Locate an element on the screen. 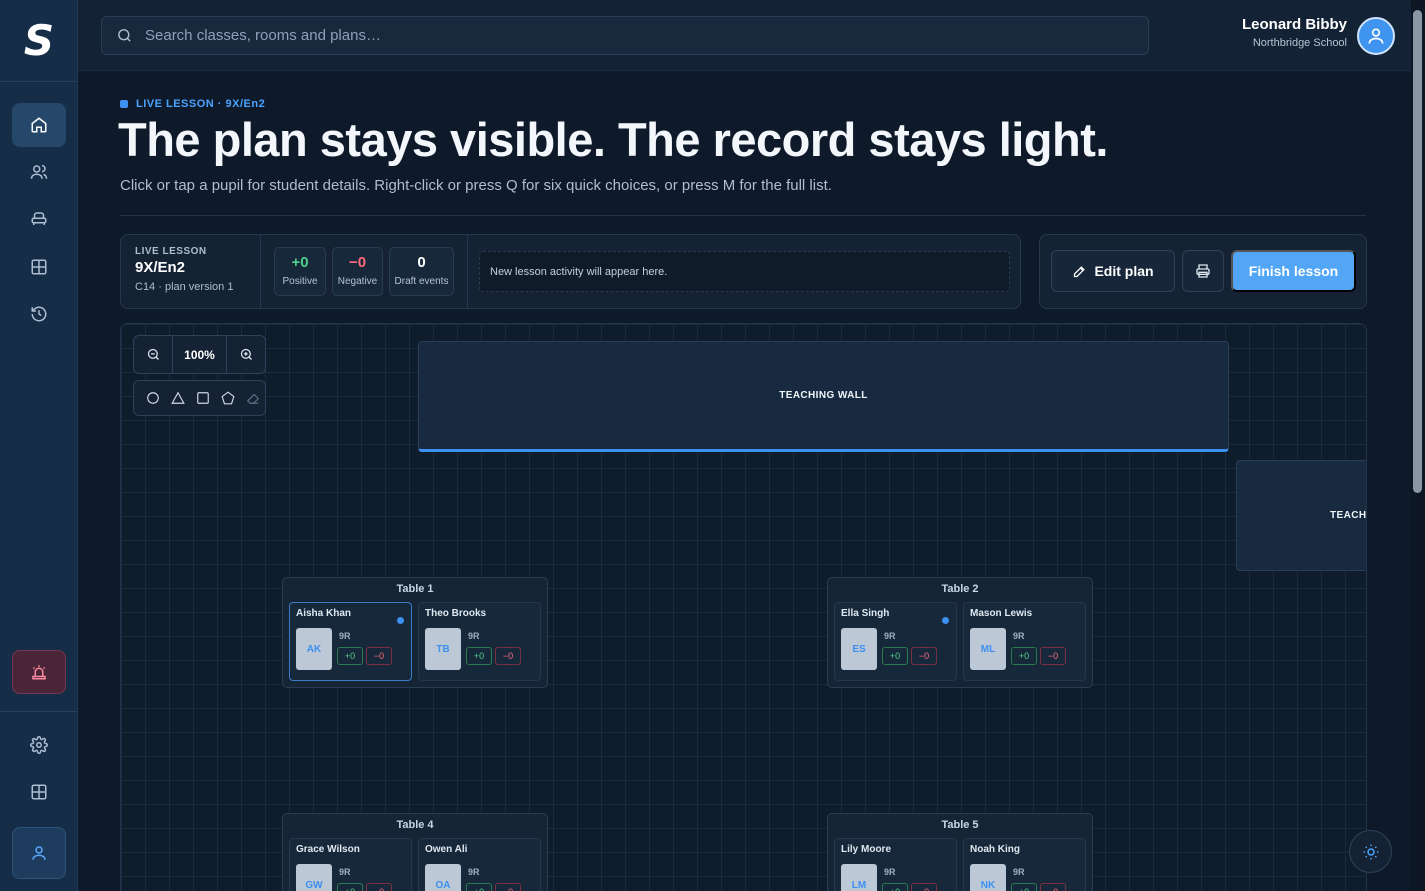  square-tool is located at coordinates (203, 398).